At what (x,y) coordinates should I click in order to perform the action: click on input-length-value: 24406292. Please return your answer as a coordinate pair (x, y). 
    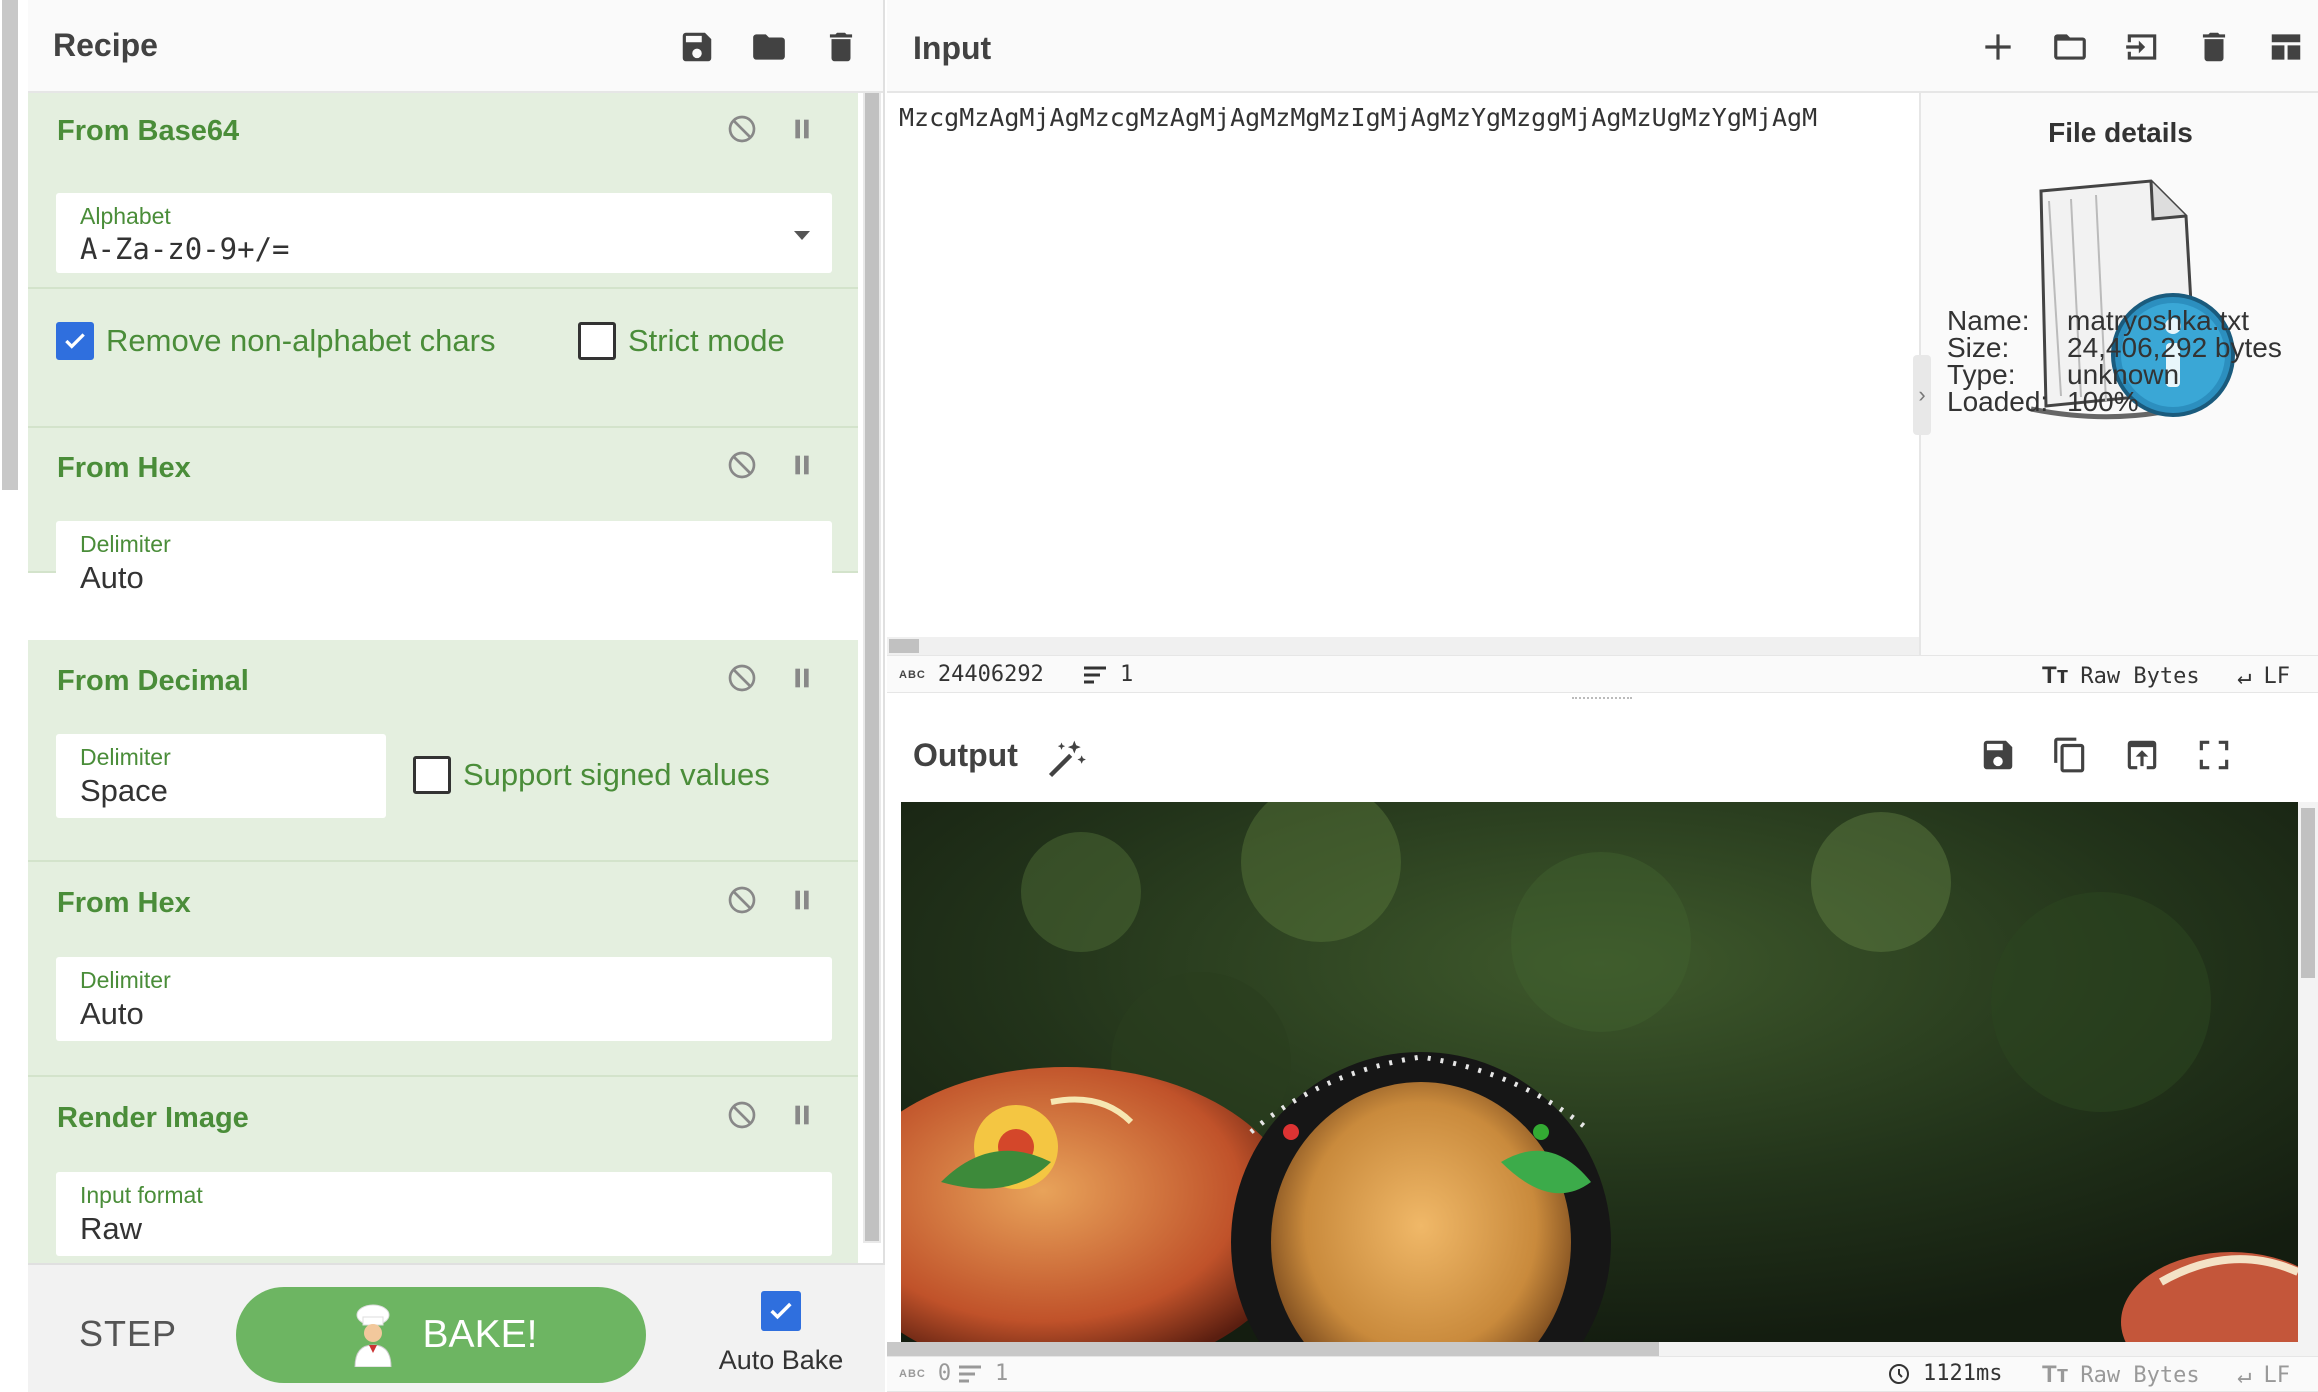
    Looking at the image, I should click on (990, 674).